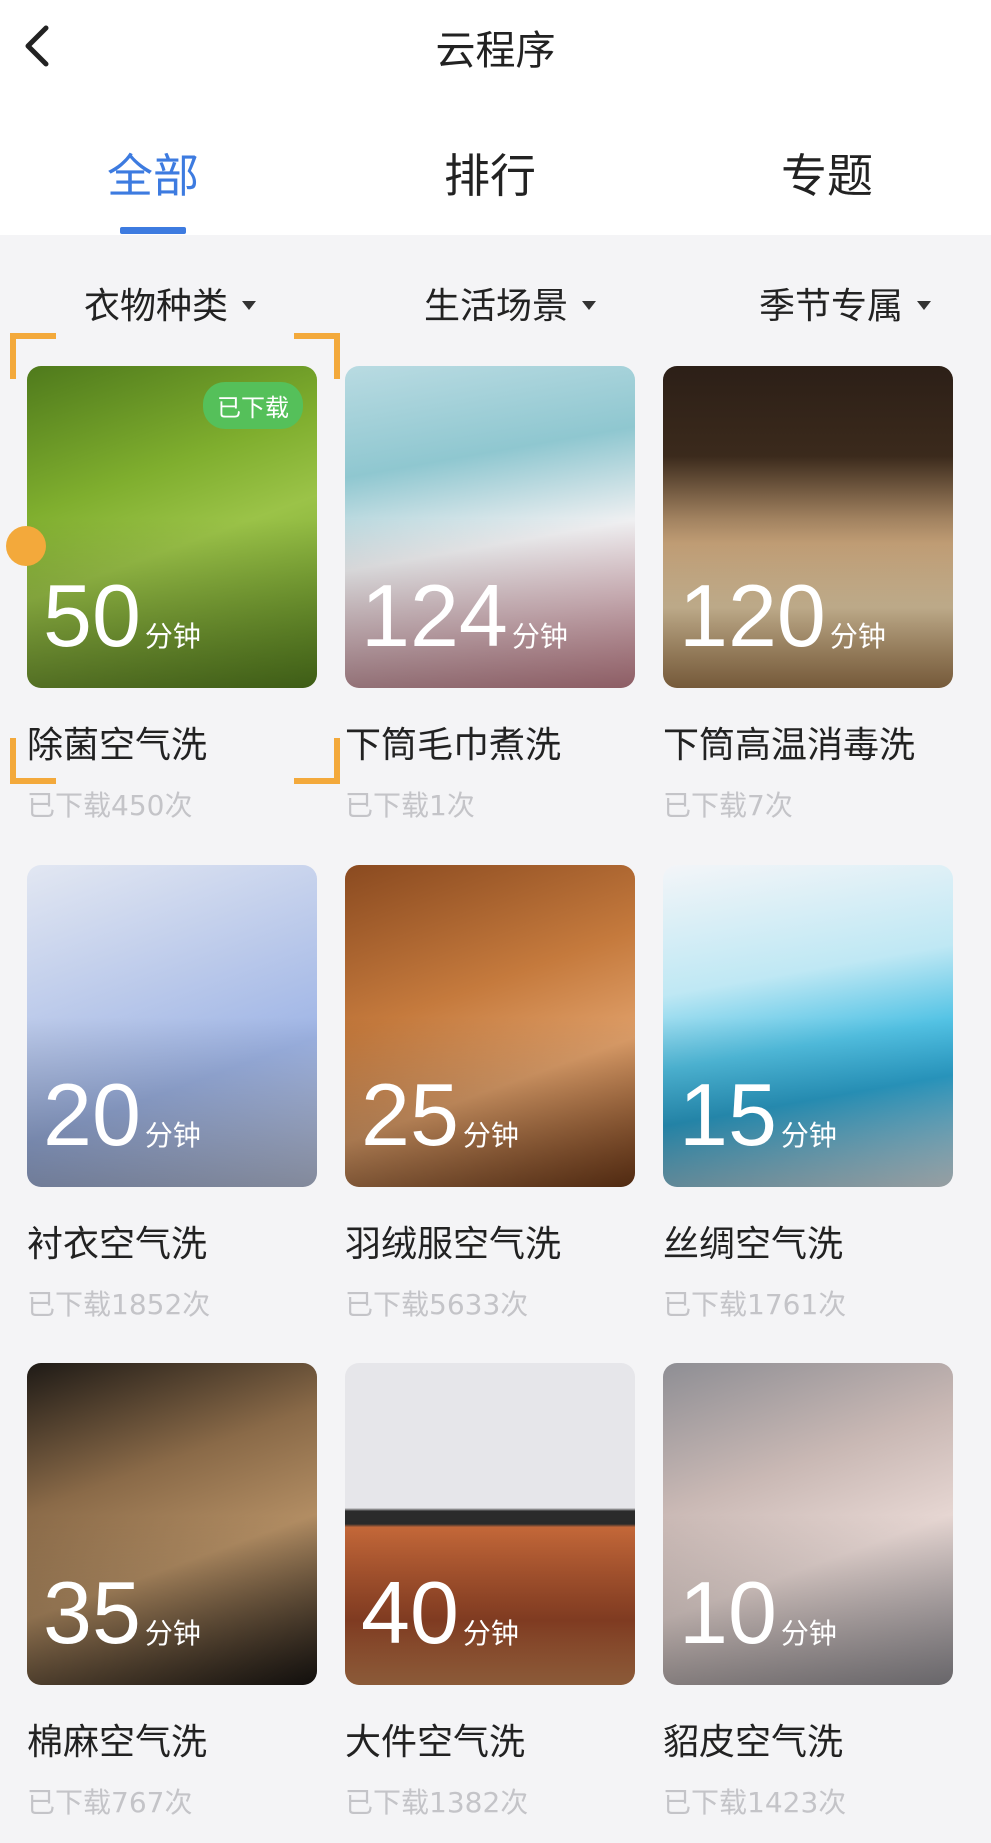 The image size is (991, 1843). I want to click on filter-bar: 衣物种类 生活场景 季节专属, so click(495, 300).